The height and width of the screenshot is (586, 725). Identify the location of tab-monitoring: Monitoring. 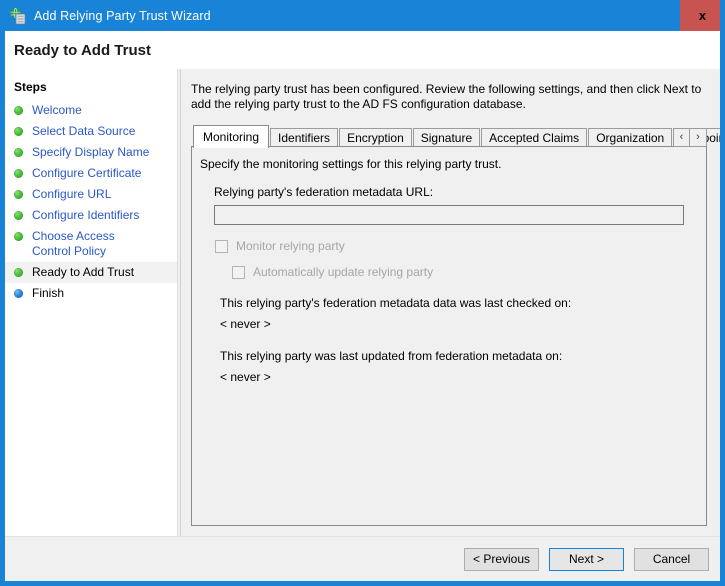
(231, 136).